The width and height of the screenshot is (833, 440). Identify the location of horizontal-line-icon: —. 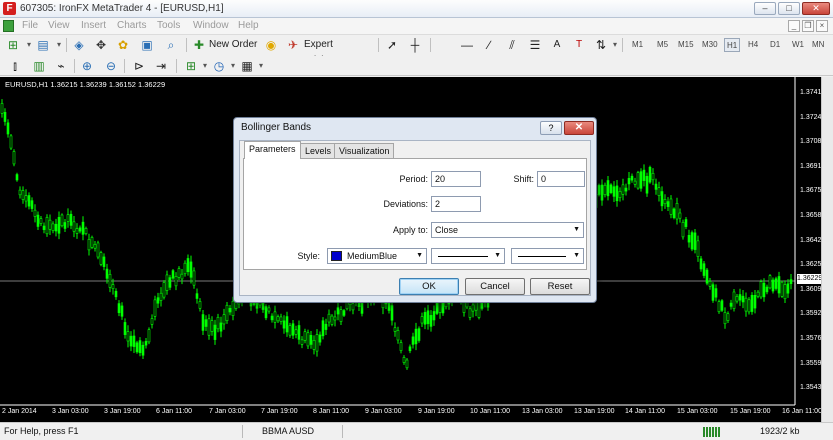
(467, 45).